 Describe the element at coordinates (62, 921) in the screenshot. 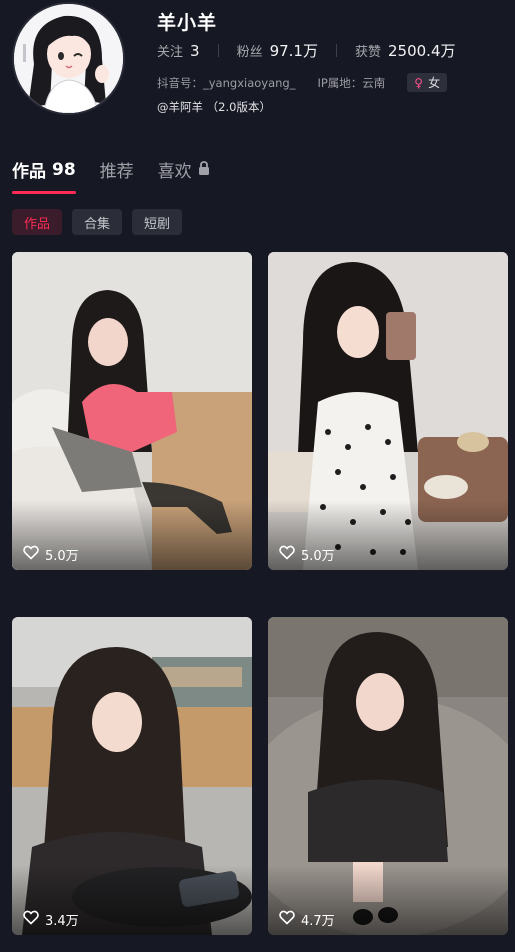

I see `like-count-value: 3.4万` at that location.